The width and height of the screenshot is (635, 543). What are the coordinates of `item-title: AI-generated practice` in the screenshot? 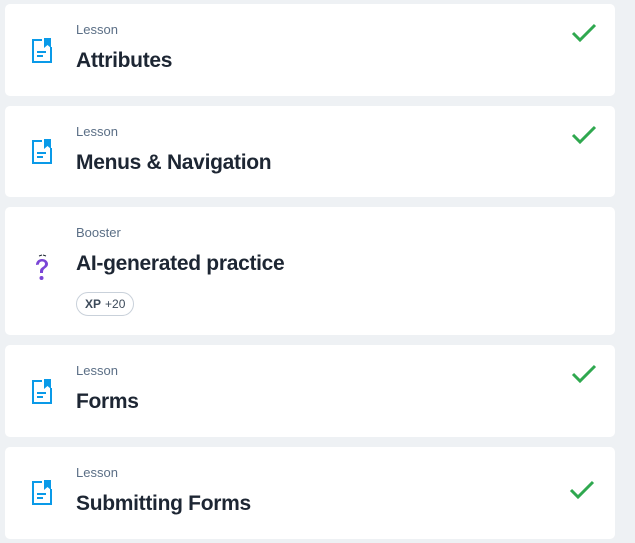 It's located at (180, 263).